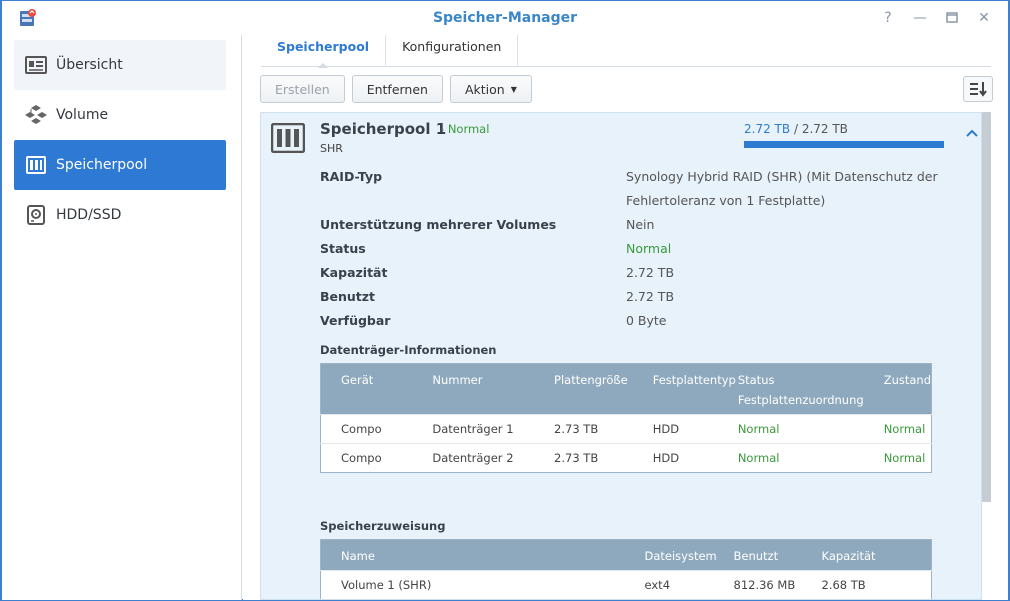  I want to click on column-header: Name, so click(482, 555).